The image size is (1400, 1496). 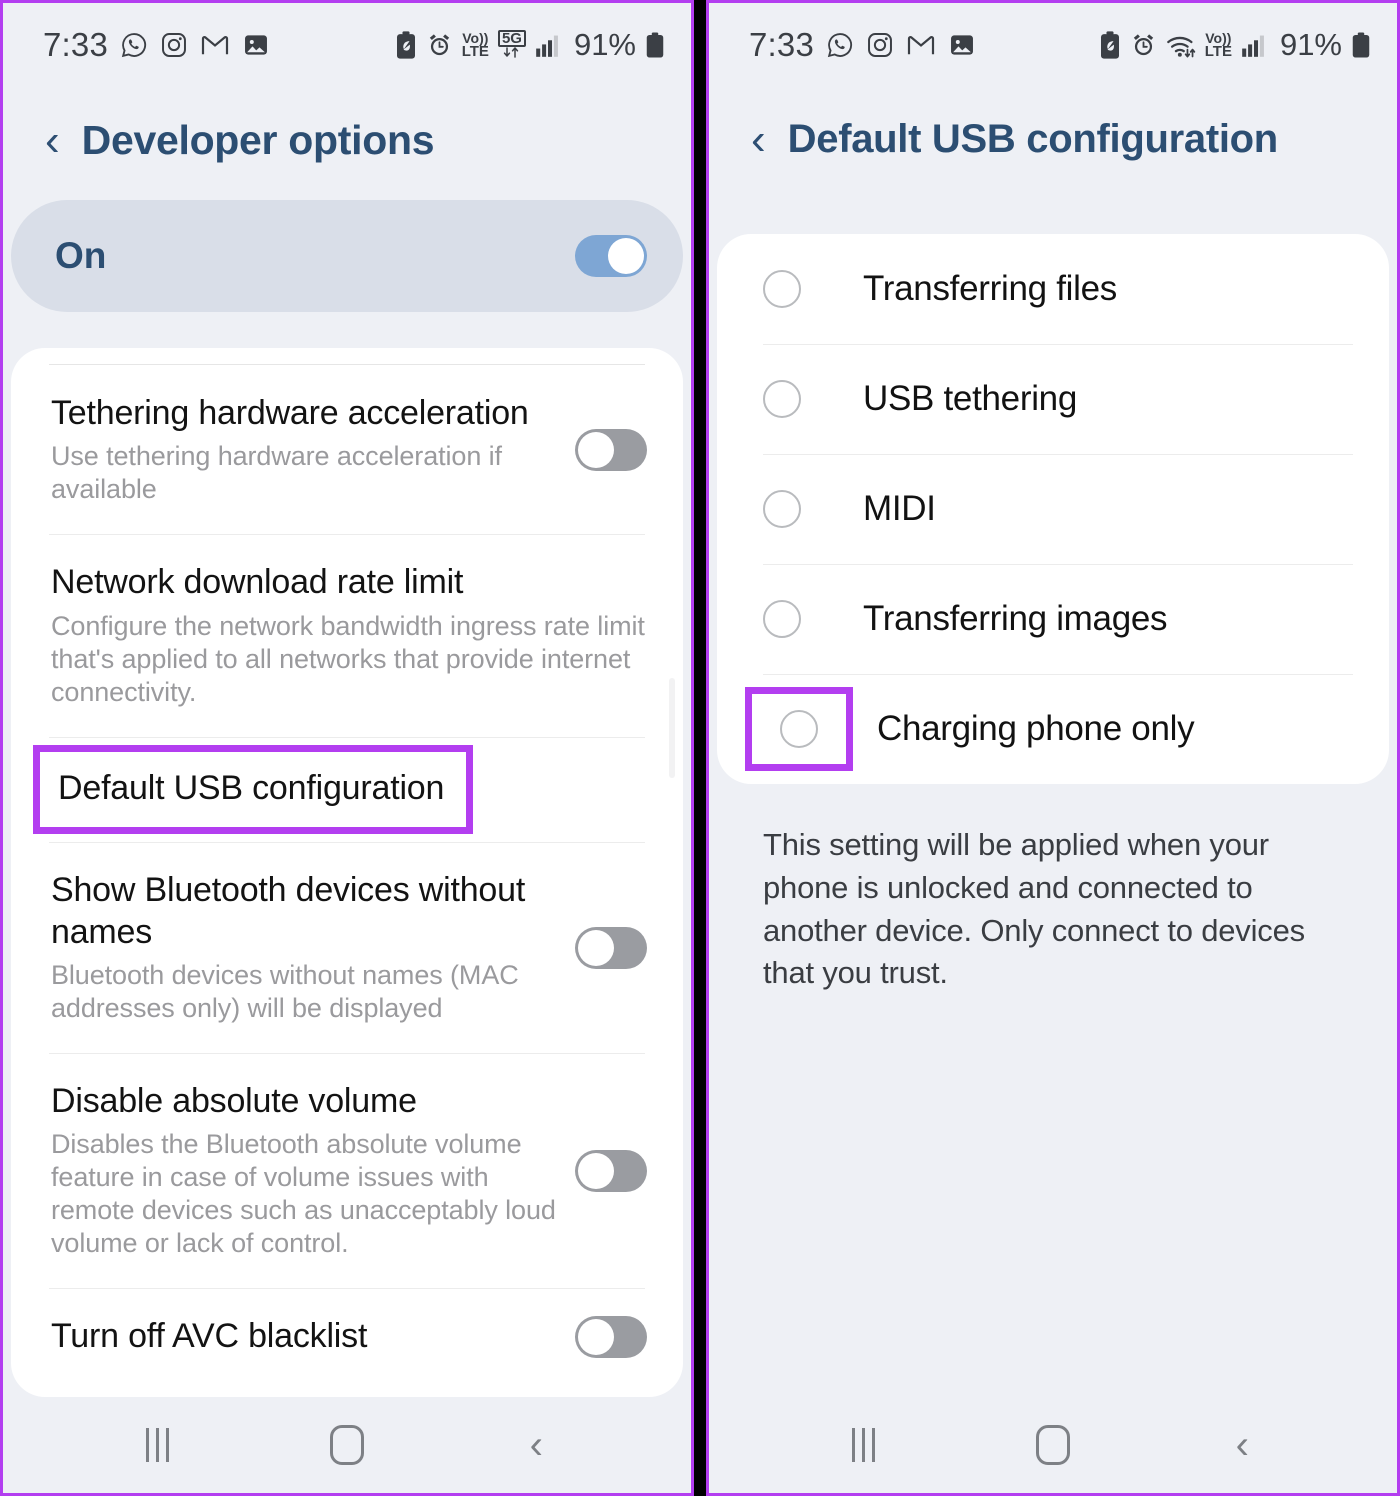 What do you see at coordinates (258, 140) in the screenshot?
I see `page-title: Developer options` at bounding box center [258, 140].